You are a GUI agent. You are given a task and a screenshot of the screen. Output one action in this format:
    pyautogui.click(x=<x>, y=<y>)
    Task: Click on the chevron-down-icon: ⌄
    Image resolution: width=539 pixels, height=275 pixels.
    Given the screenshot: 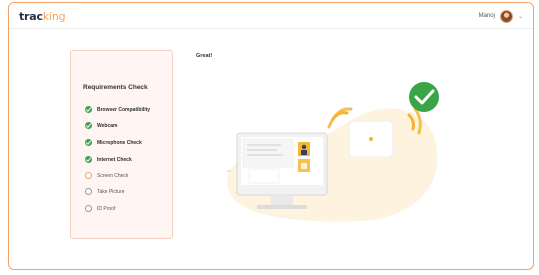 What is the action you would take?
    pyautogui.click(x=520, y=16)
    